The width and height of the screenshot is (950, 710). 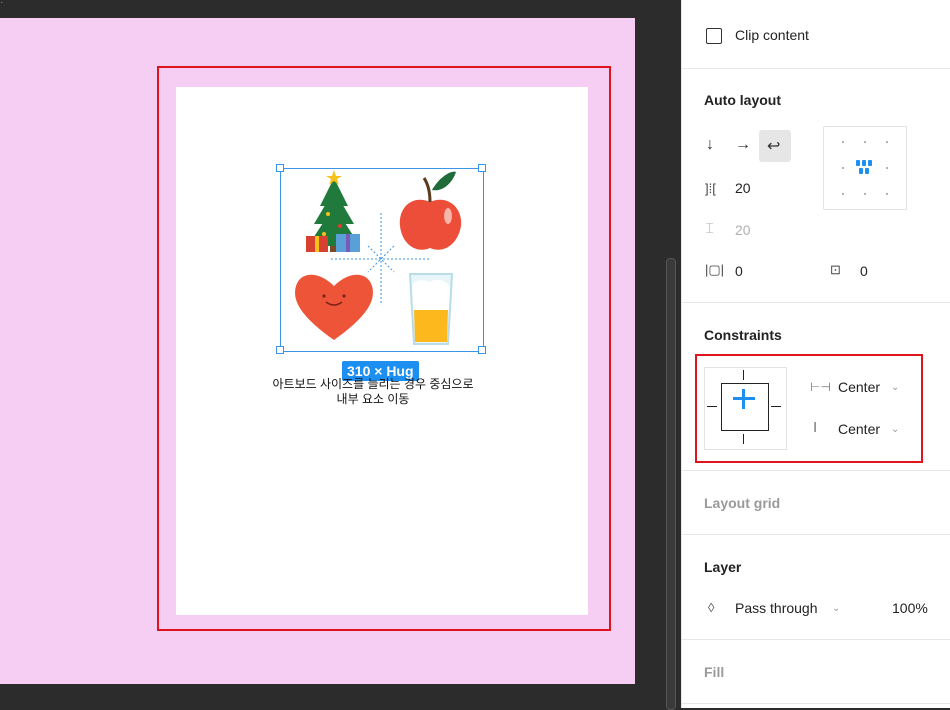 What do you see at coordinates (743, 375) in the screenshot?
I see `constraint-top-line` at bounding box center [743, 375].